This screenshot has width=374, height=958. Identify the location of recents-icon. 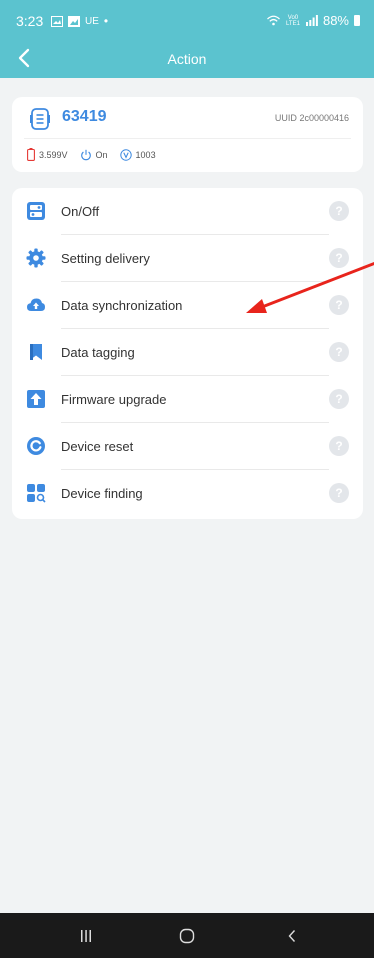
(86, 936).